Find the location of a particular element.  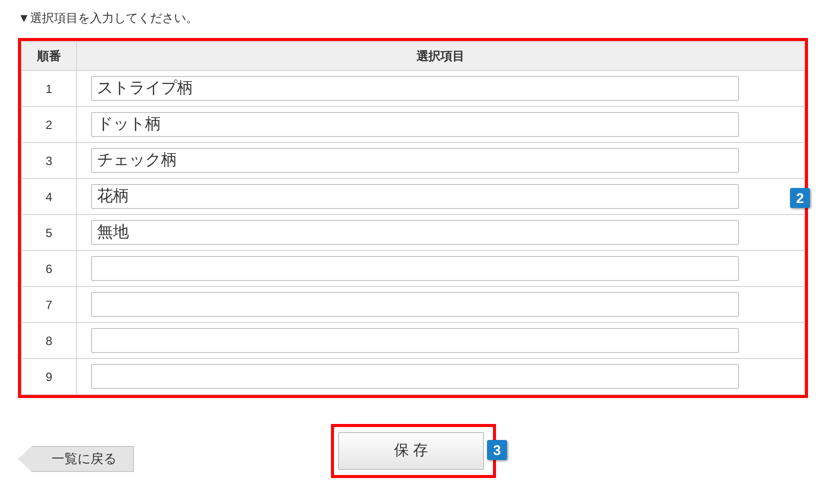

row-number: 5 is located at coordinates (49, 233).